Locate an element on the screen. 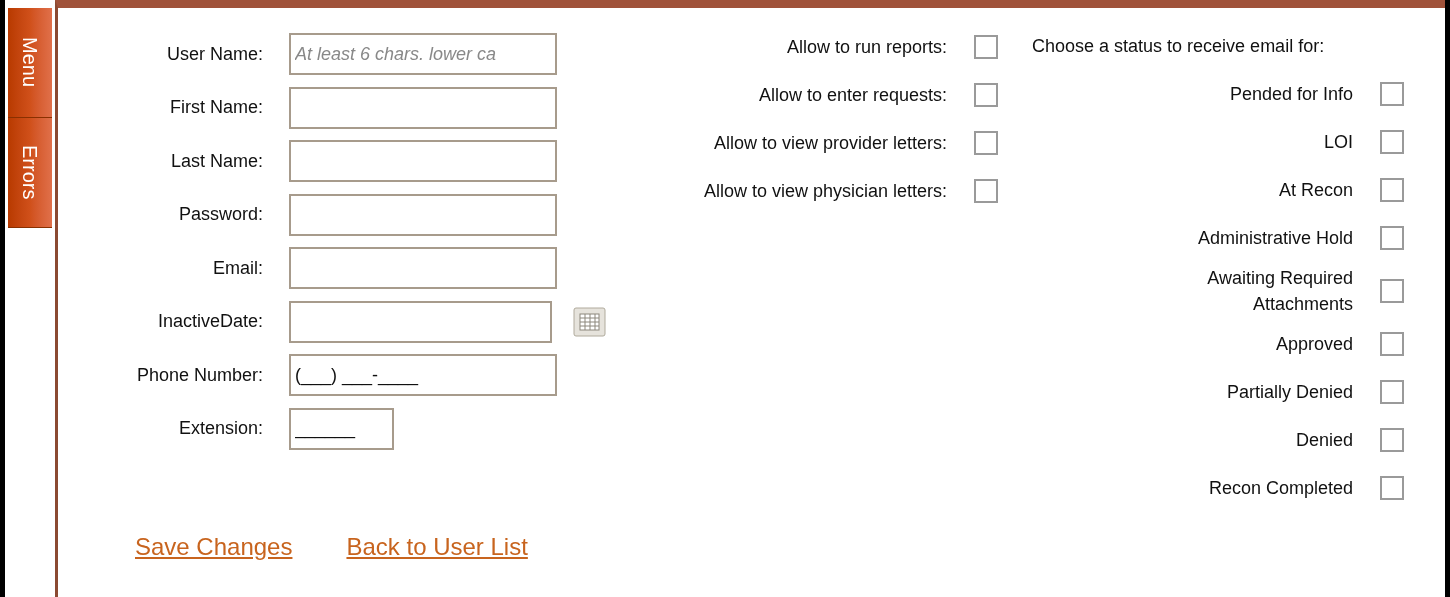 Image resolution: width=1450 pixels, height=597 pixels. status-label: Administrative Hold is located at coordinates (1274, 238).